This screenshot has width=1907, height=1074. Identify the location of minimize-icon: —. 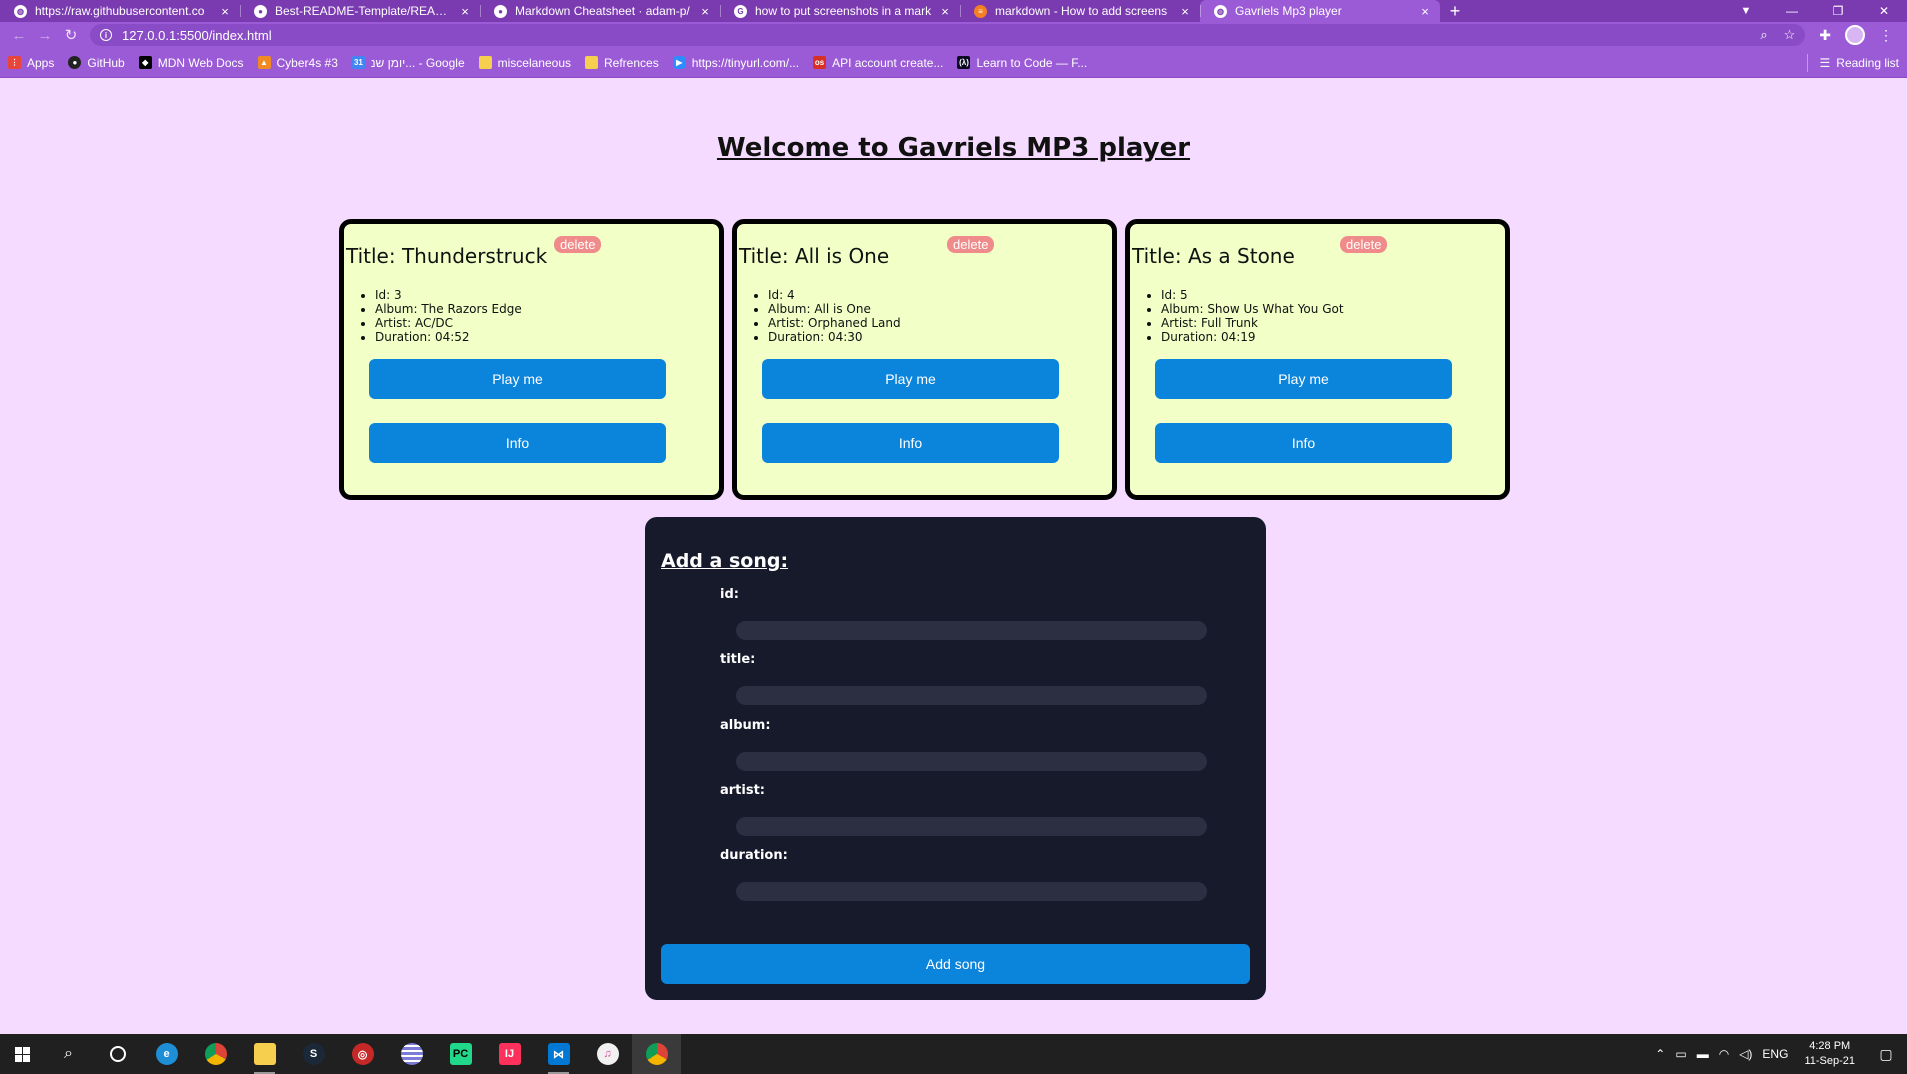
(1792, 11).